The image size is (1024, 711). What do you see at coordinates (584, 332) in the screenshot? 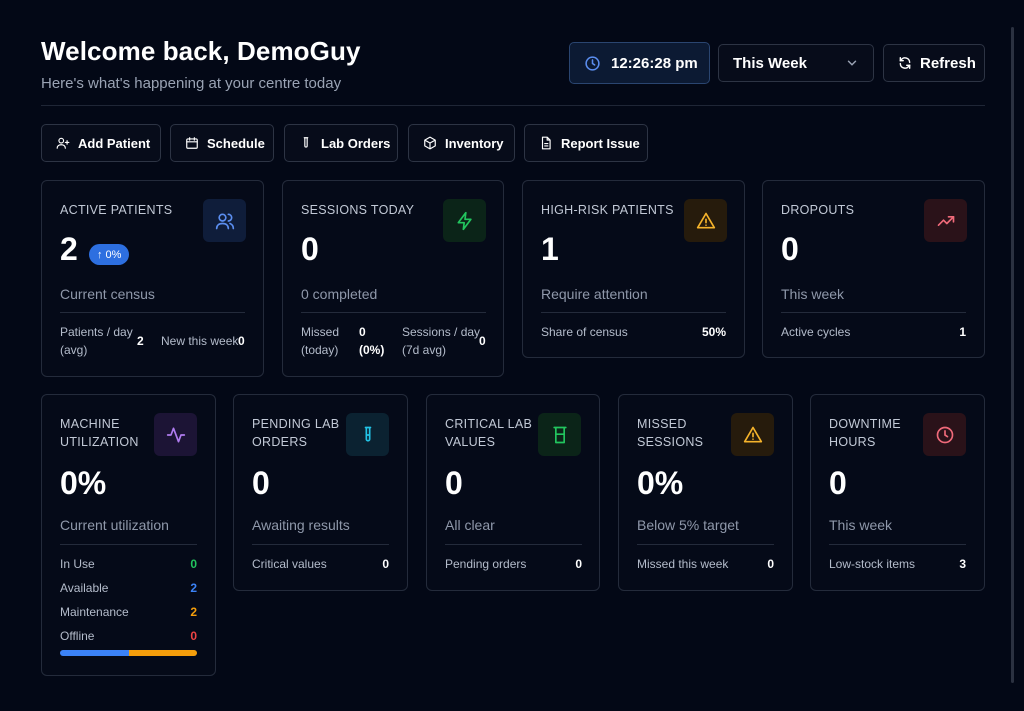
I see `stat-label: Share of census` at bounding box center [584, 332].